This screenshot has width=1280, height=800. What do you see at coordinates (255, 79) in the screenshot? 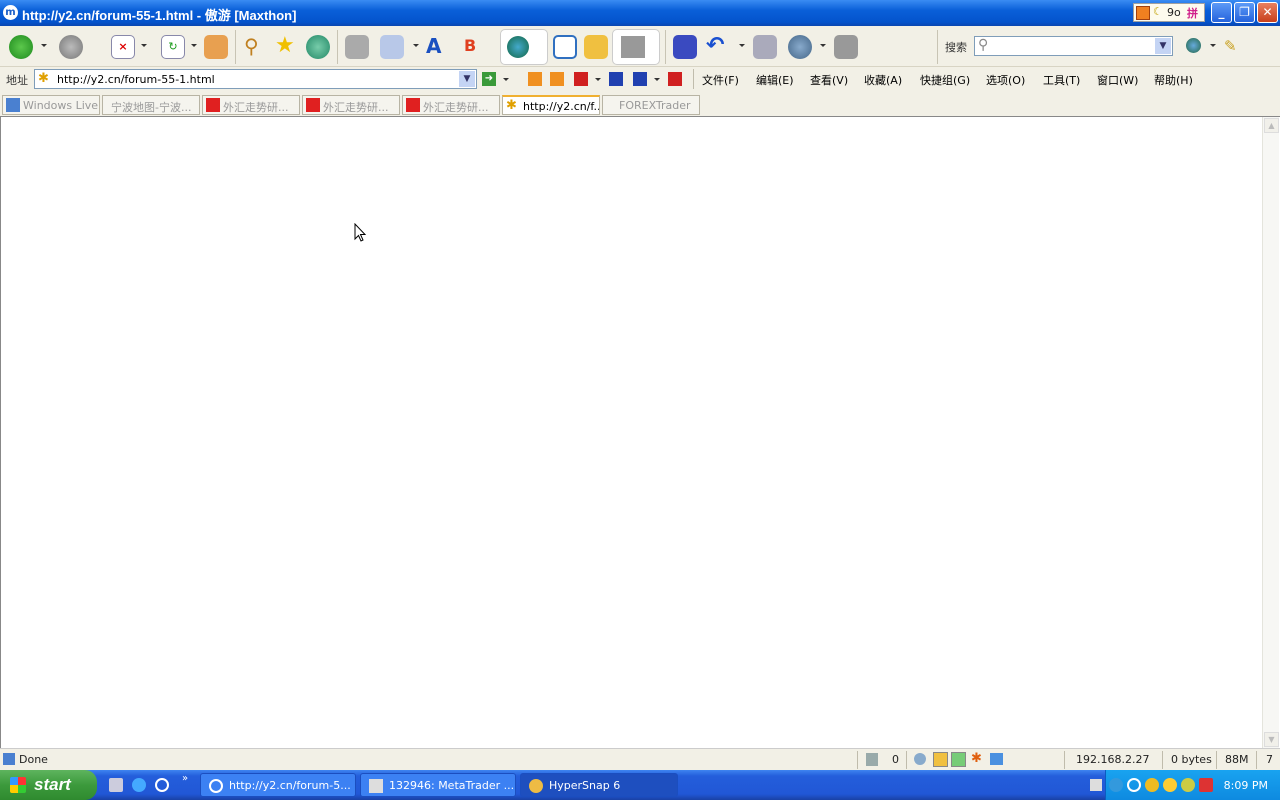
I see `address-input: ✱ http://y2.cn/forum-55-1.html ▼` at bounding box center [255, 79].